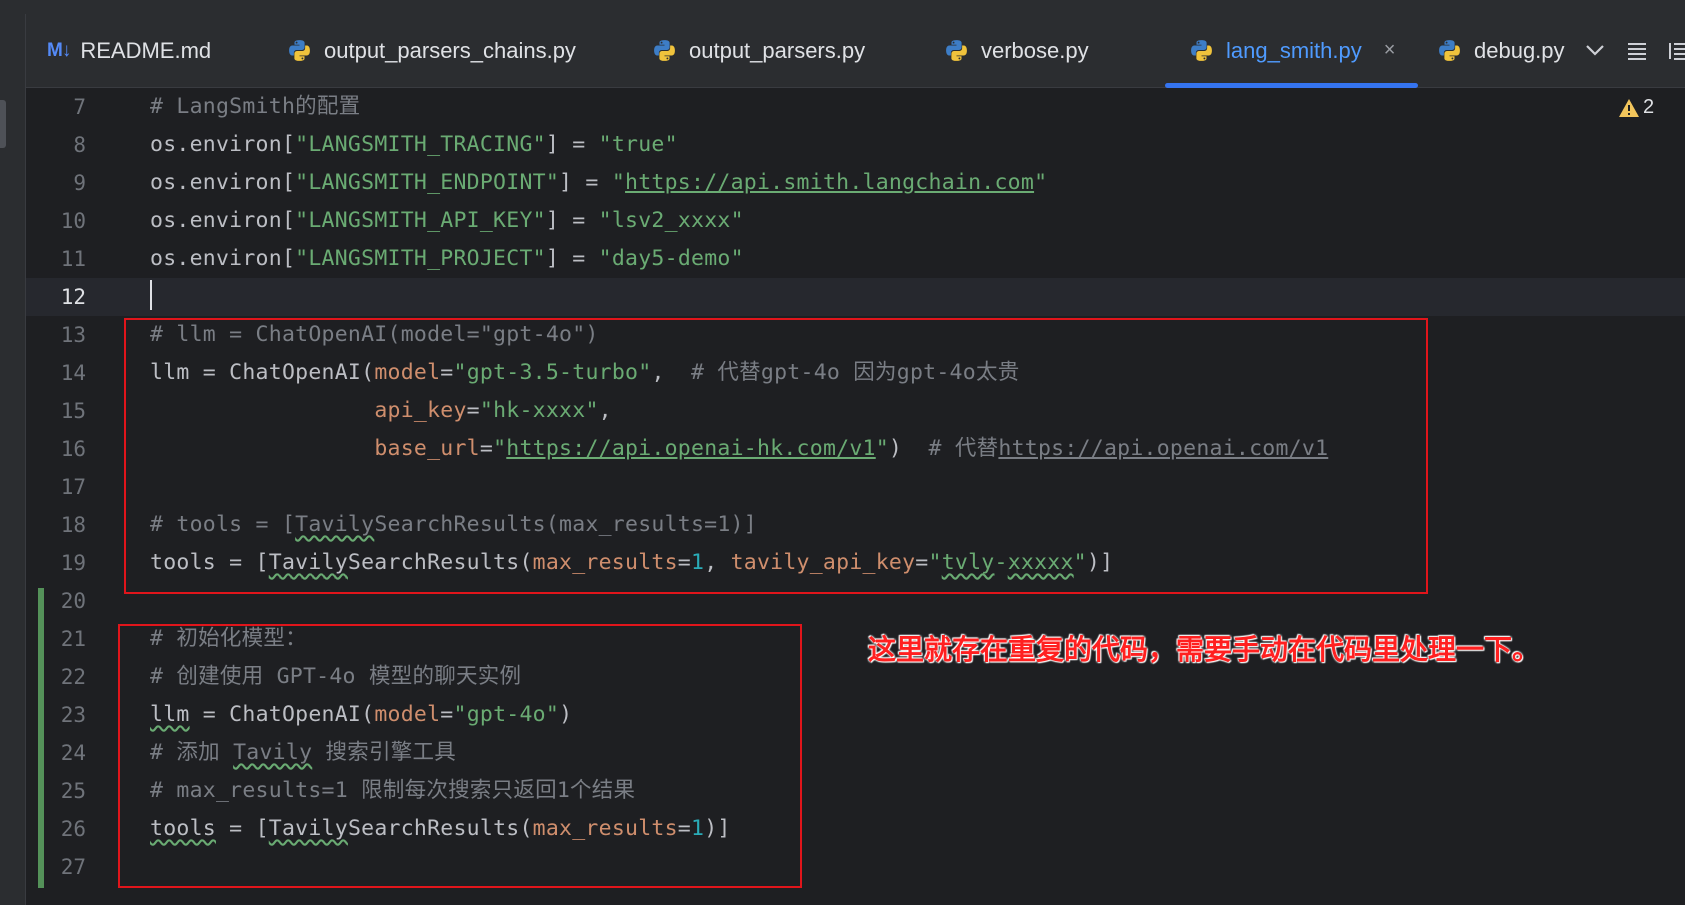 The height and width of the screenshot is (905, 1685). What do you see at coordinates (1204, 649) in the screenshot?
I see `annotation-note: 这里就存在重复的代码，需要手动在代码里处理一下。` at bounding box center [1204, 649].